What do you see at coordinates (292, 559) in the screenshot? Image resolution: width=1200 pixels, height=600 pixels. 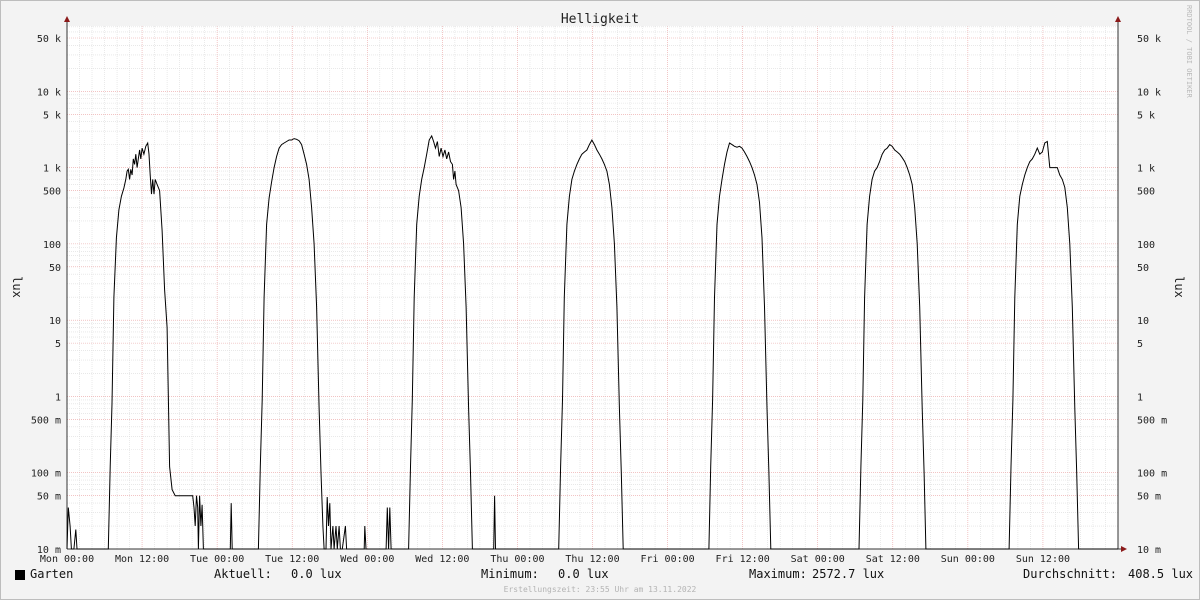 I see `x-tick-label: Tue 12:00` at bounding box center [292, 559].